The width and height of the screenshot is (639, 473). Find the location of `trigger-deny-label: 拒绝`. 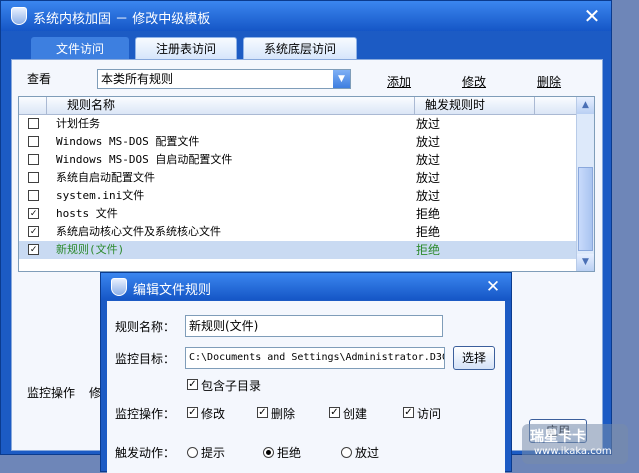

trigger-deny-label: 拒绝 is located at coordinates (289, 453).